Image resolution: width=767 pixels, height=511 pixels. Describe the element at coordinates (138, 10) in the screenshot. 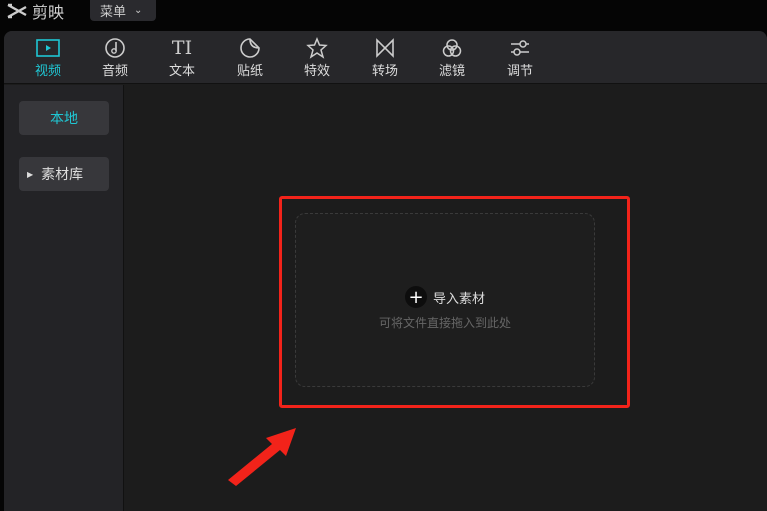

I see `chevron-down-icon: ⌄` at that location.